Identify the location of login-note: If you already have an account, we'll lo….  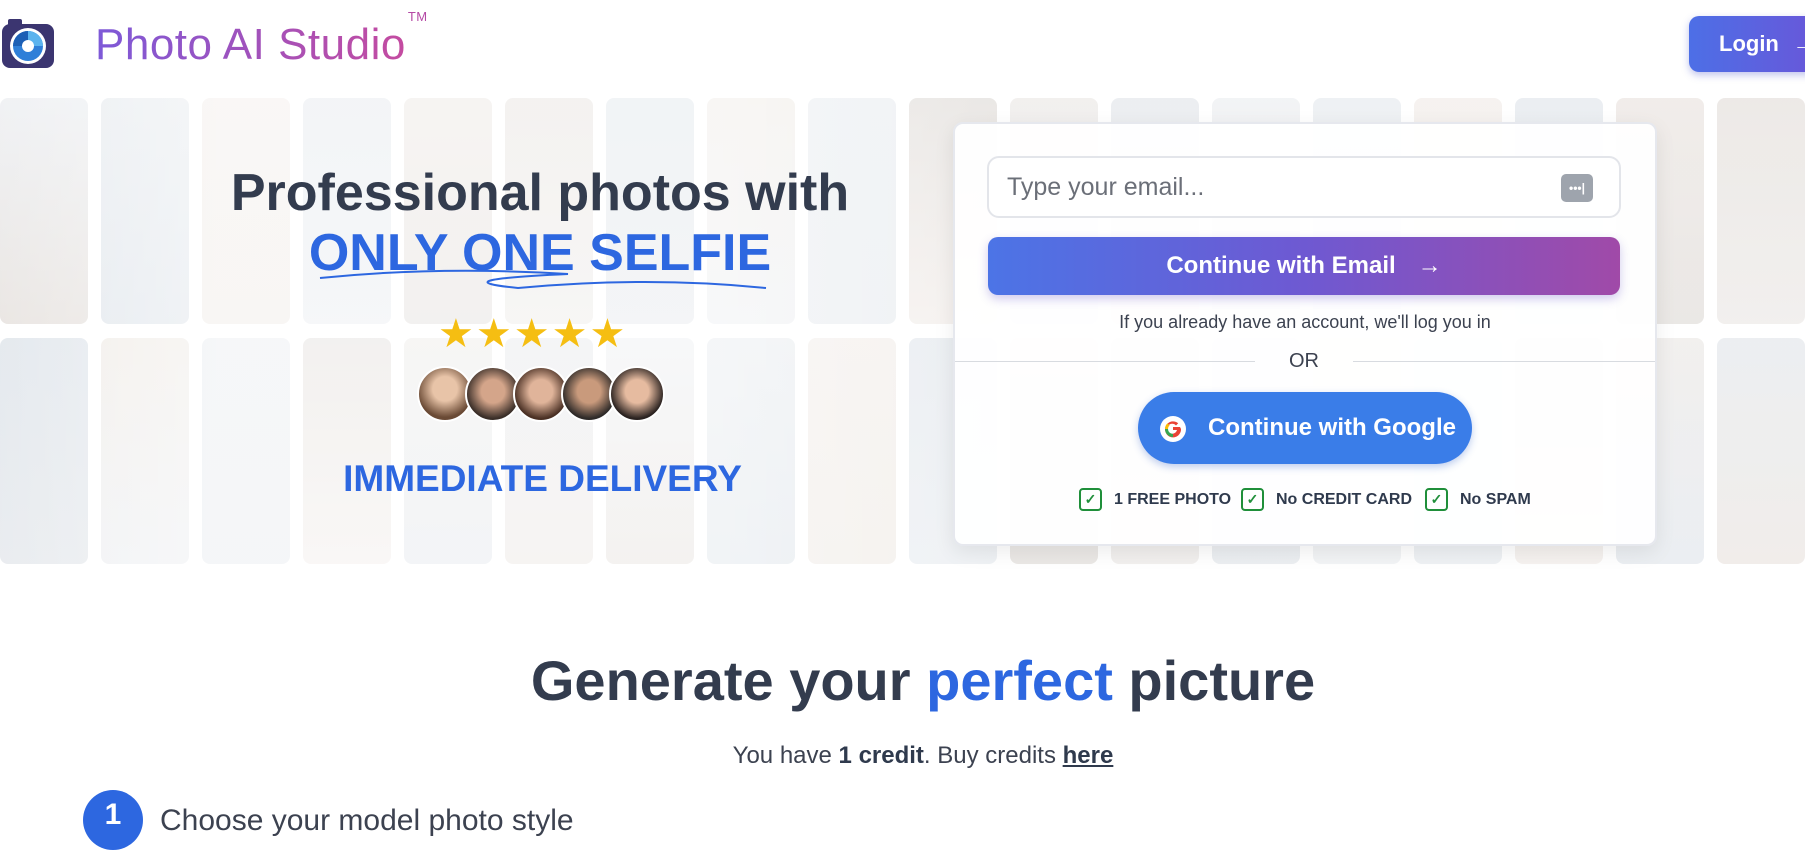
(1305, 322).